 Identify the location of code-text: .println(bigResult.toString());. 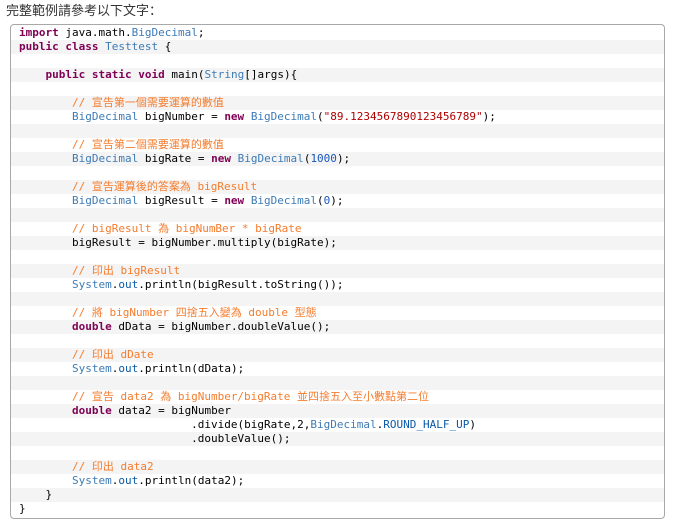
(241, 284).